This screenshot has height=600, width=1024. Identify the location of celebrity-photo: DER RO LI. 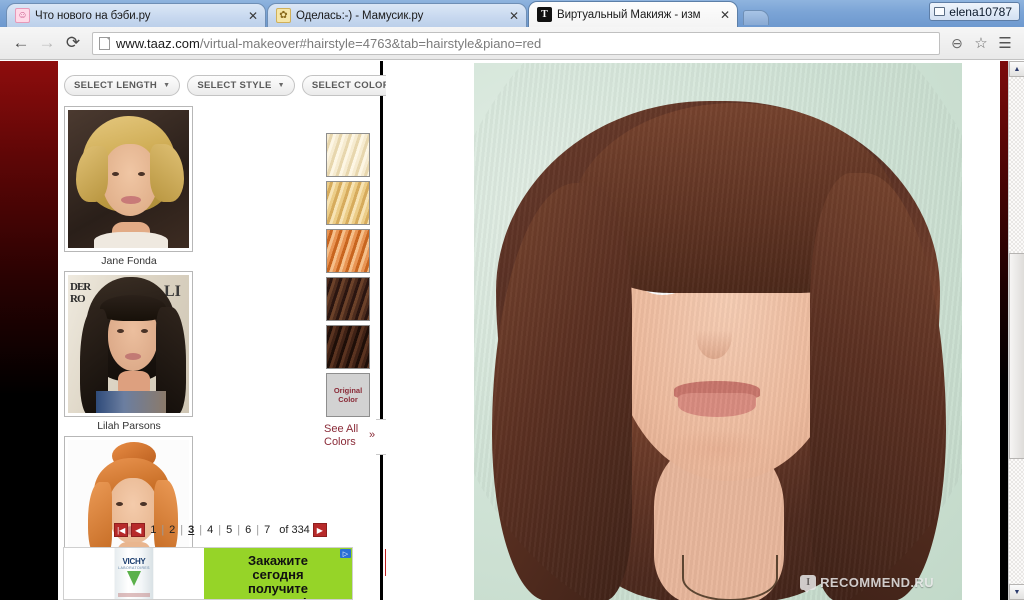
(128, 344).